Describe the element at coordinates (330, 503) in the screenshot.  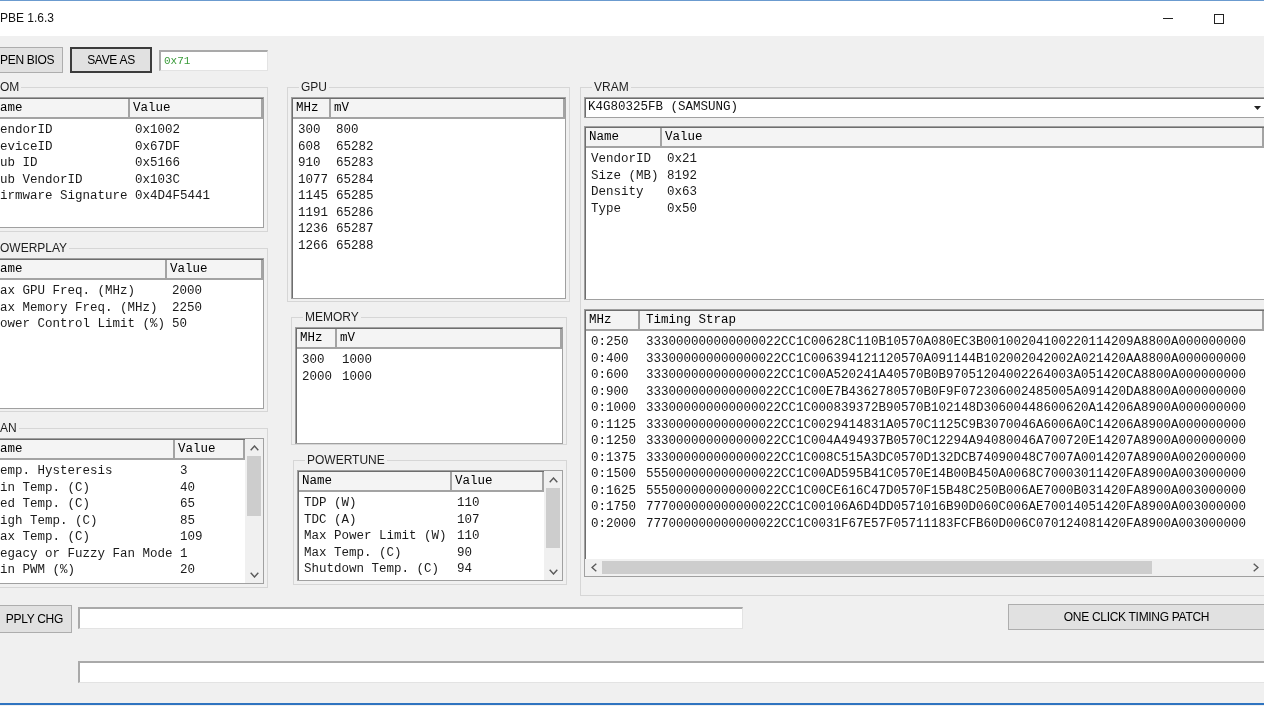
I see `property-name-cell-text: TDP (W)` at that location.